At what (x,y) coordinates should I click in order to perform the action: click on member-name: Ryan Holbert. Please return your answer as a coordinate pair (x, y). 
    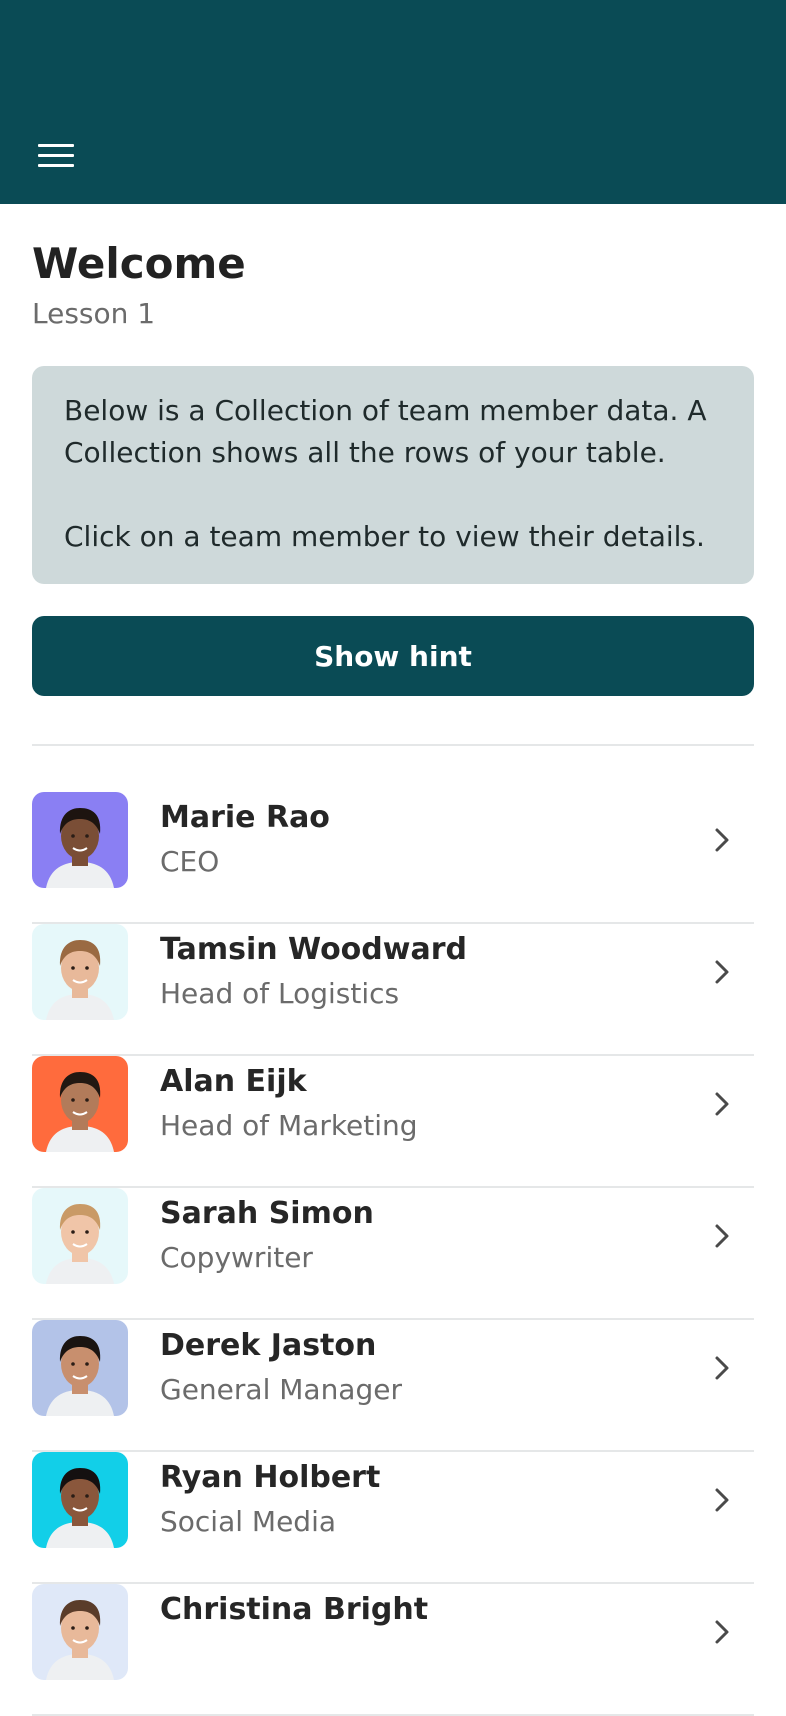
    Looking at the image, I should click on (270, 1477).